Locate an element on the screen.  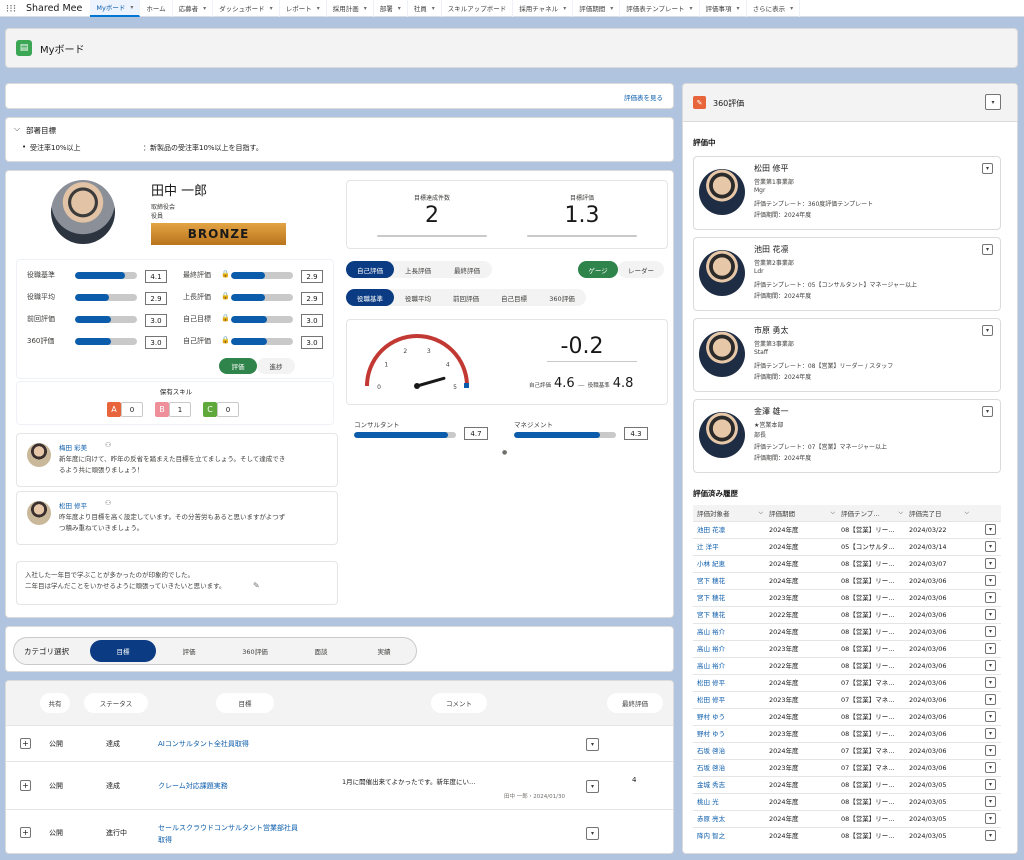
category-tab: 実績 is located at coordinates (384, 651).